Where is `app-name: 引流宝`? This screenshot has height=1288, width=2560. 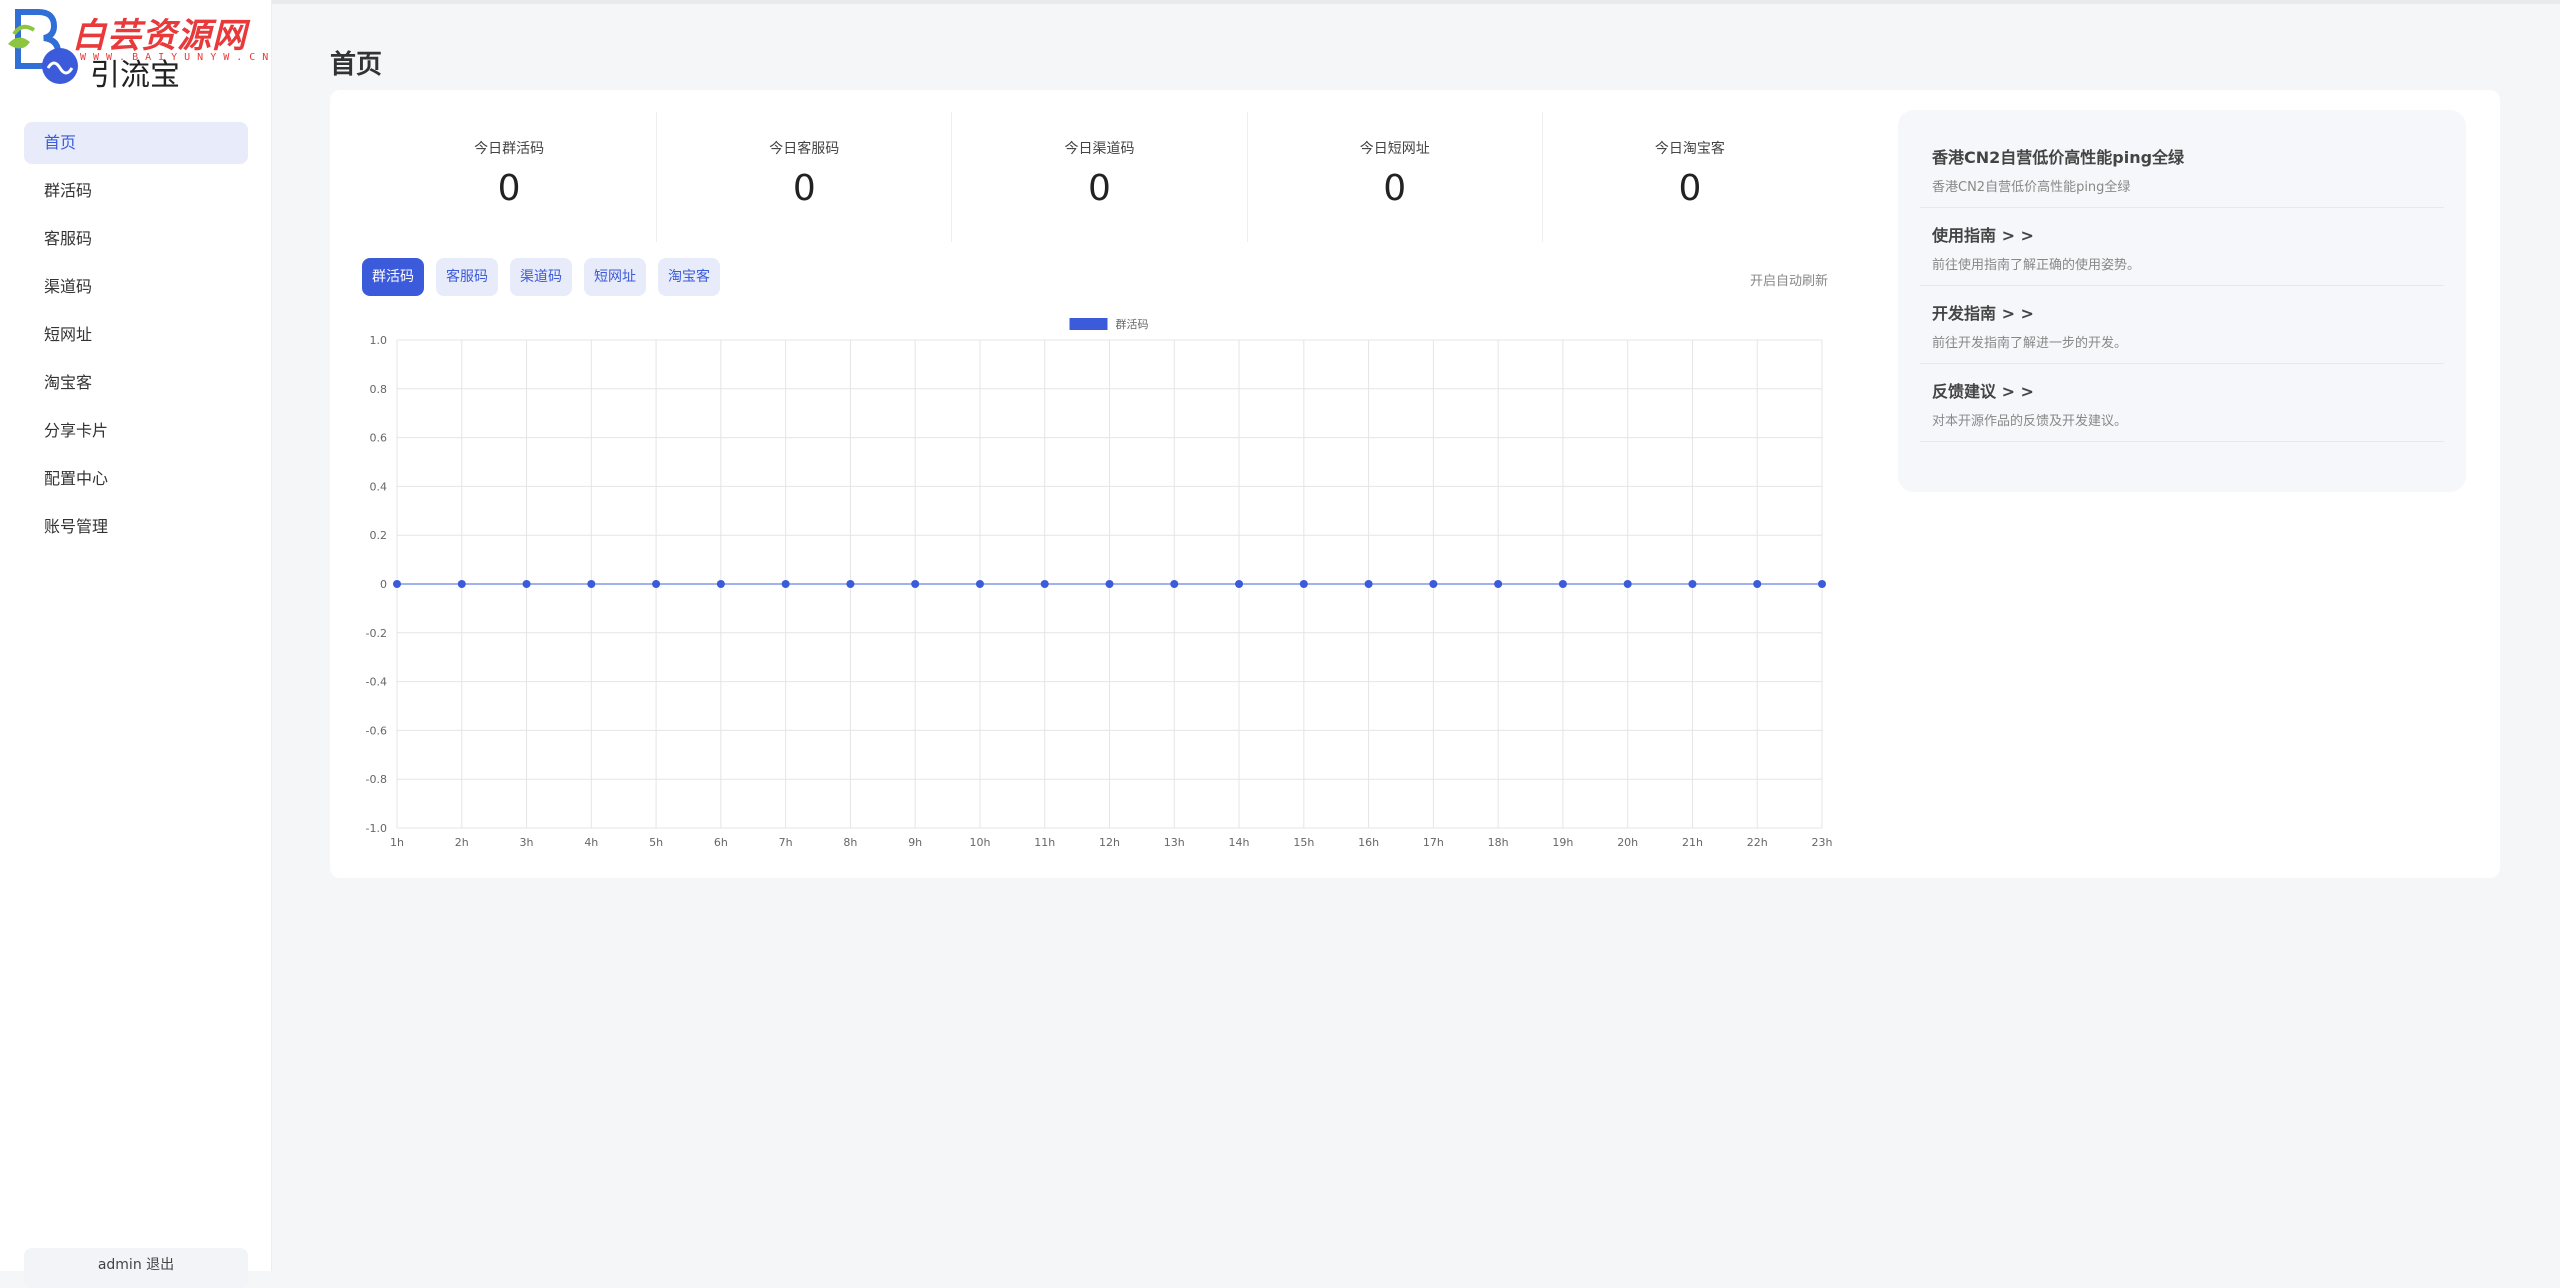
app-name: 引流宝 is located at coordinates (135, 75).